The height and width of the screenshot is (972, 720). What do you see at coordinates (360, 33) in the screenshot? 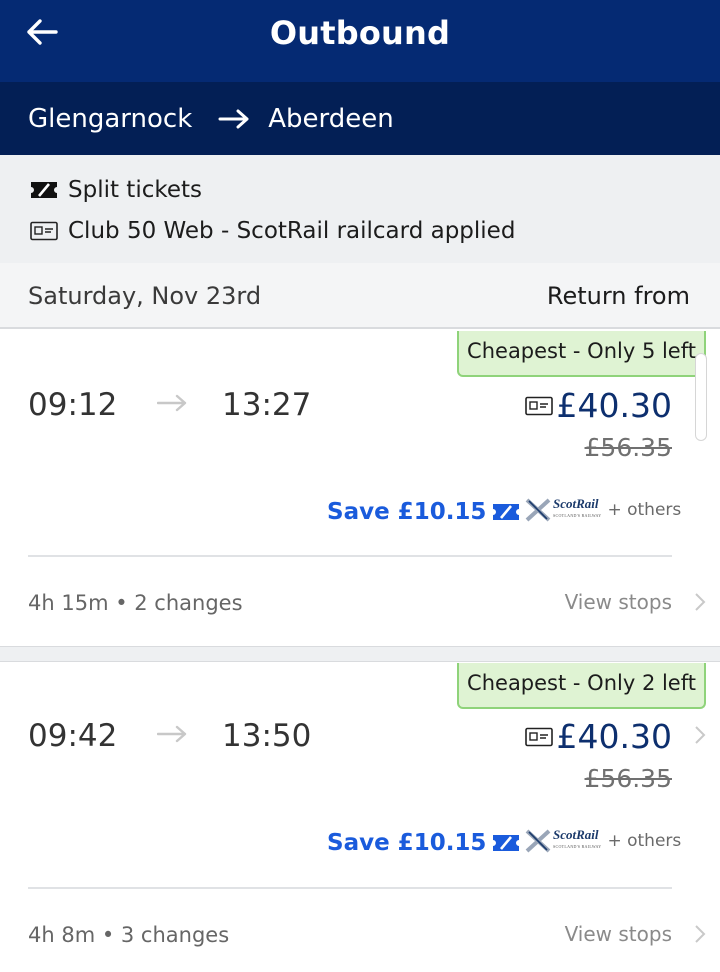
I see `page-title: Outbound` at bounding box center [360, 33].